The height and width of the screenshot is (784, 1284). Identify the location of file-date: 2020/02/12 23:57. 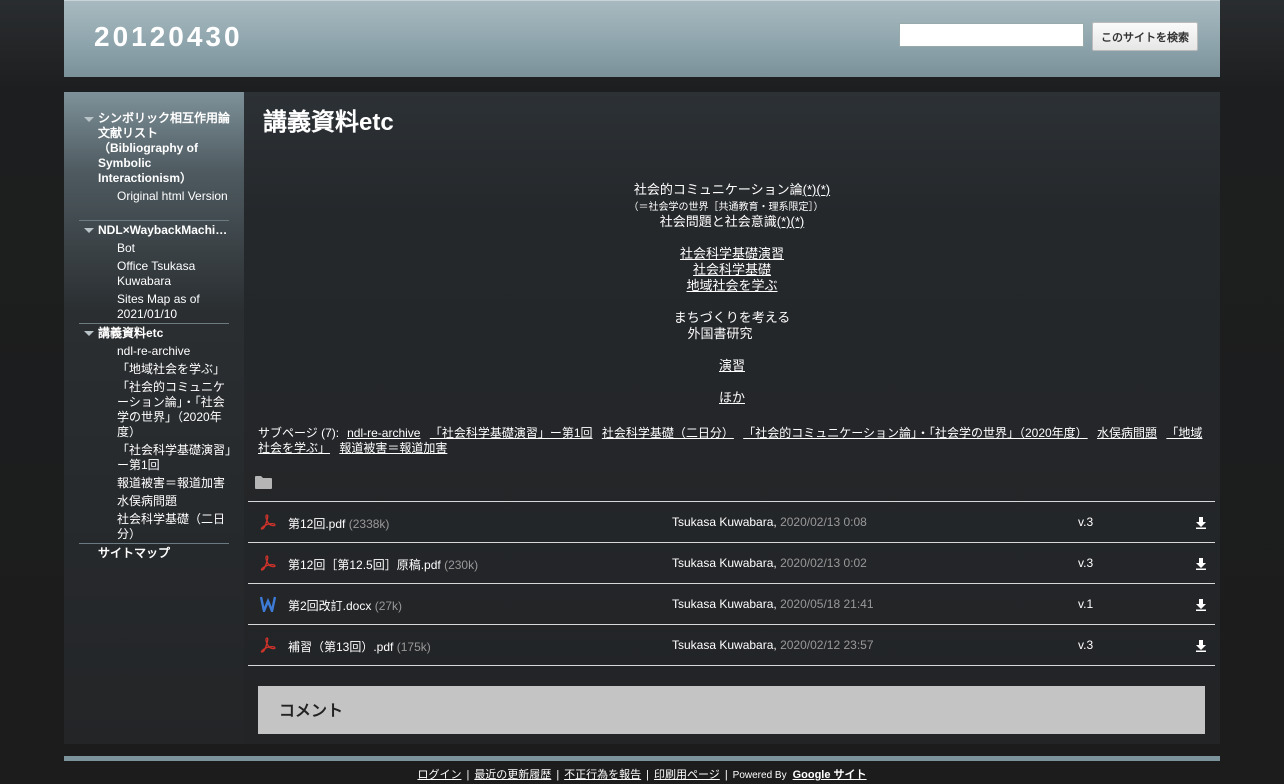
(827, 645).